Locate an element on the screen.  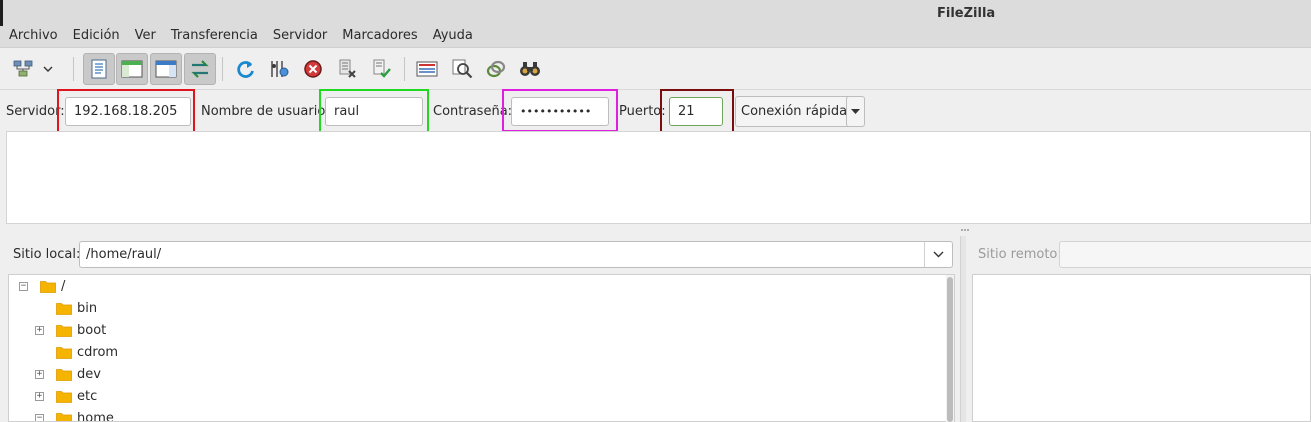
remote-site-label: Sitio remoto: is located at coordinates (1020, 254).